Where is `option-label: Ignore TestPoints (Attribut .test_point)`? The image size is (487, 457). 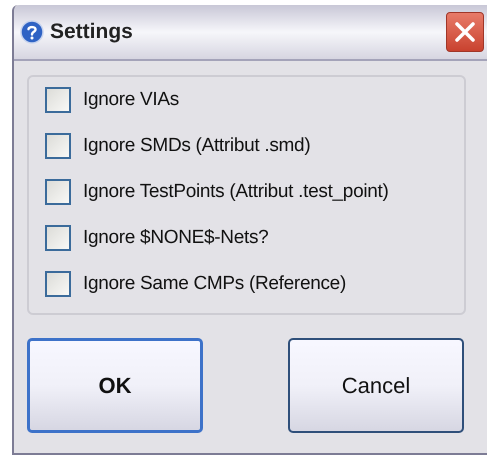
option-label: Ignore TestPoints (Attribut .test_point) is located at coordinates (236, 192).